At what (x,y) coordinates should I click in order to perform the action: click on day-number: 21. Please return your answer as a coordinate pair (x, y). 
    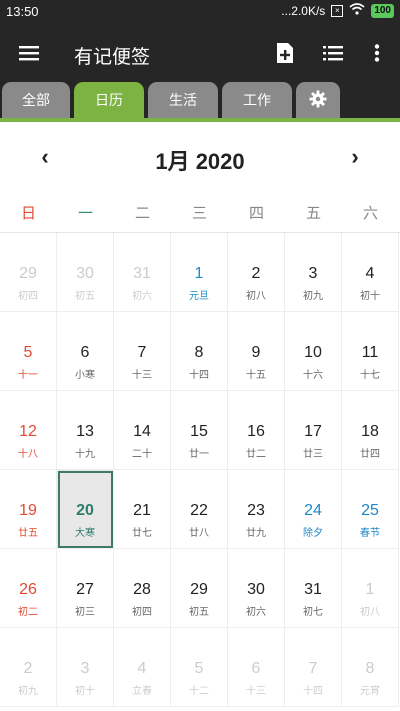
    Looking at the image, I should click on (142, 510).